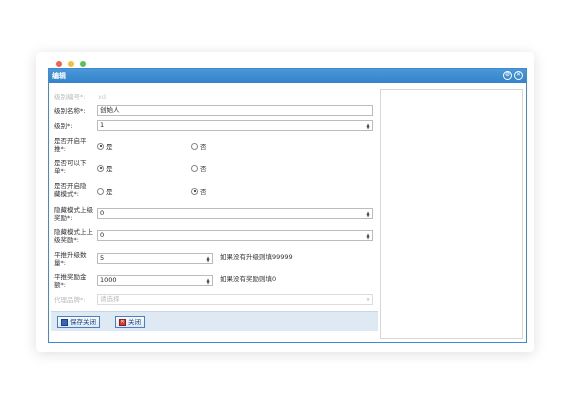 This screenshot has width=570, height=400. I want to click on peer-reward-amount-hint: 如果没有奖励则填0, so click(248, 279).